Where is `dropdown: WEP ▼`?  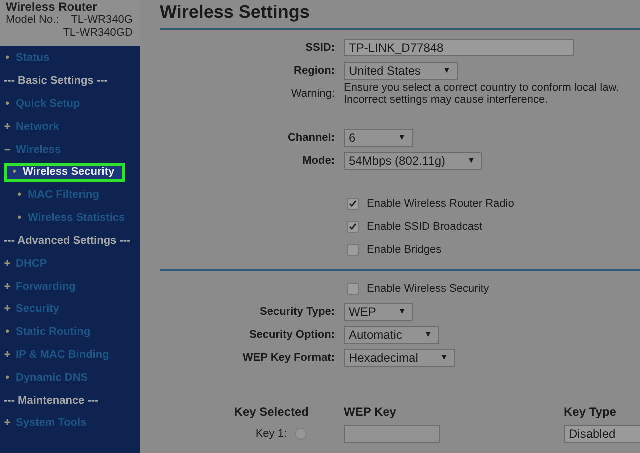
dropdown: WEP ▼ is located at coordinates (379, 311).